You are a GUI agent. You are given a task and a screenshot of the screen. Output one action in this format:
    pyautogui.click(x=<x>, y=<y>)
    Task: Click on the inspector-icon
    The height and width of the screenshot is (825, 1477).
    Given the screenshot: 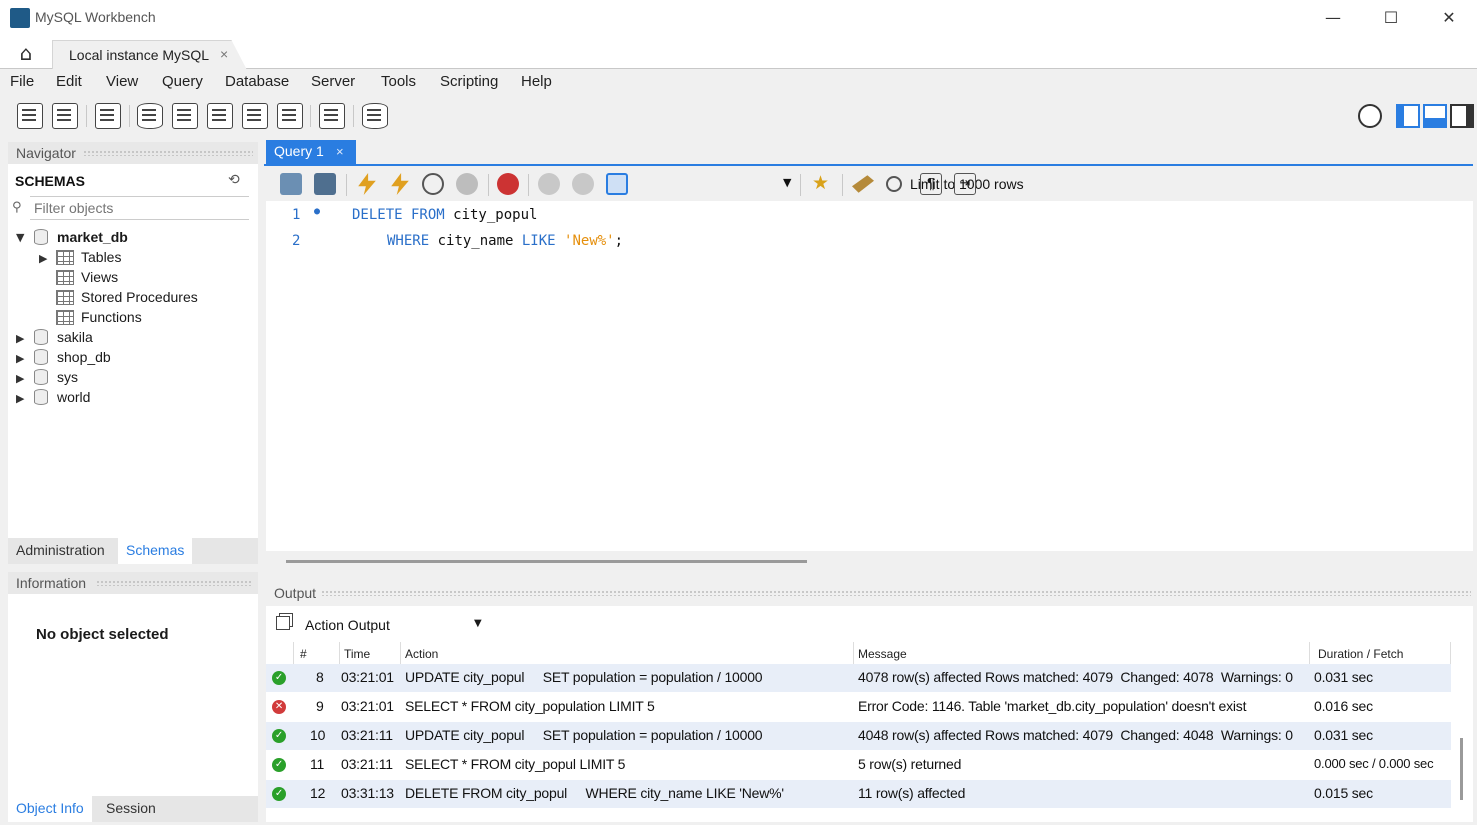 What is the action you would take?
    pyautogui.click(x=108, y=116)
    